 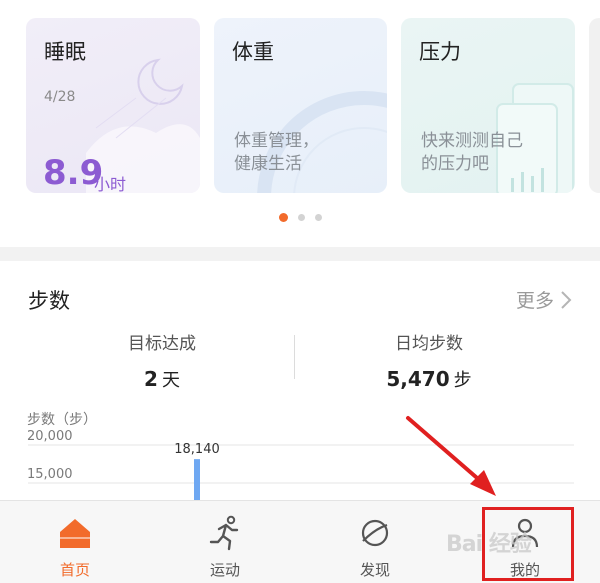 I want to click on weight-card-title: 体重, so click(x=253, y=52).